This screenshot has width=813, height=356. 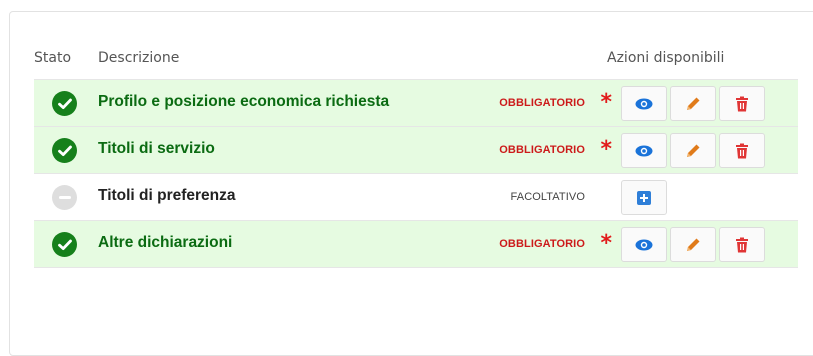 What do you see at coordinates (244, 101) in the screenshot?
I see `section-description: Profilo e posizione economica richiesta` at bounding box center [244, 101].